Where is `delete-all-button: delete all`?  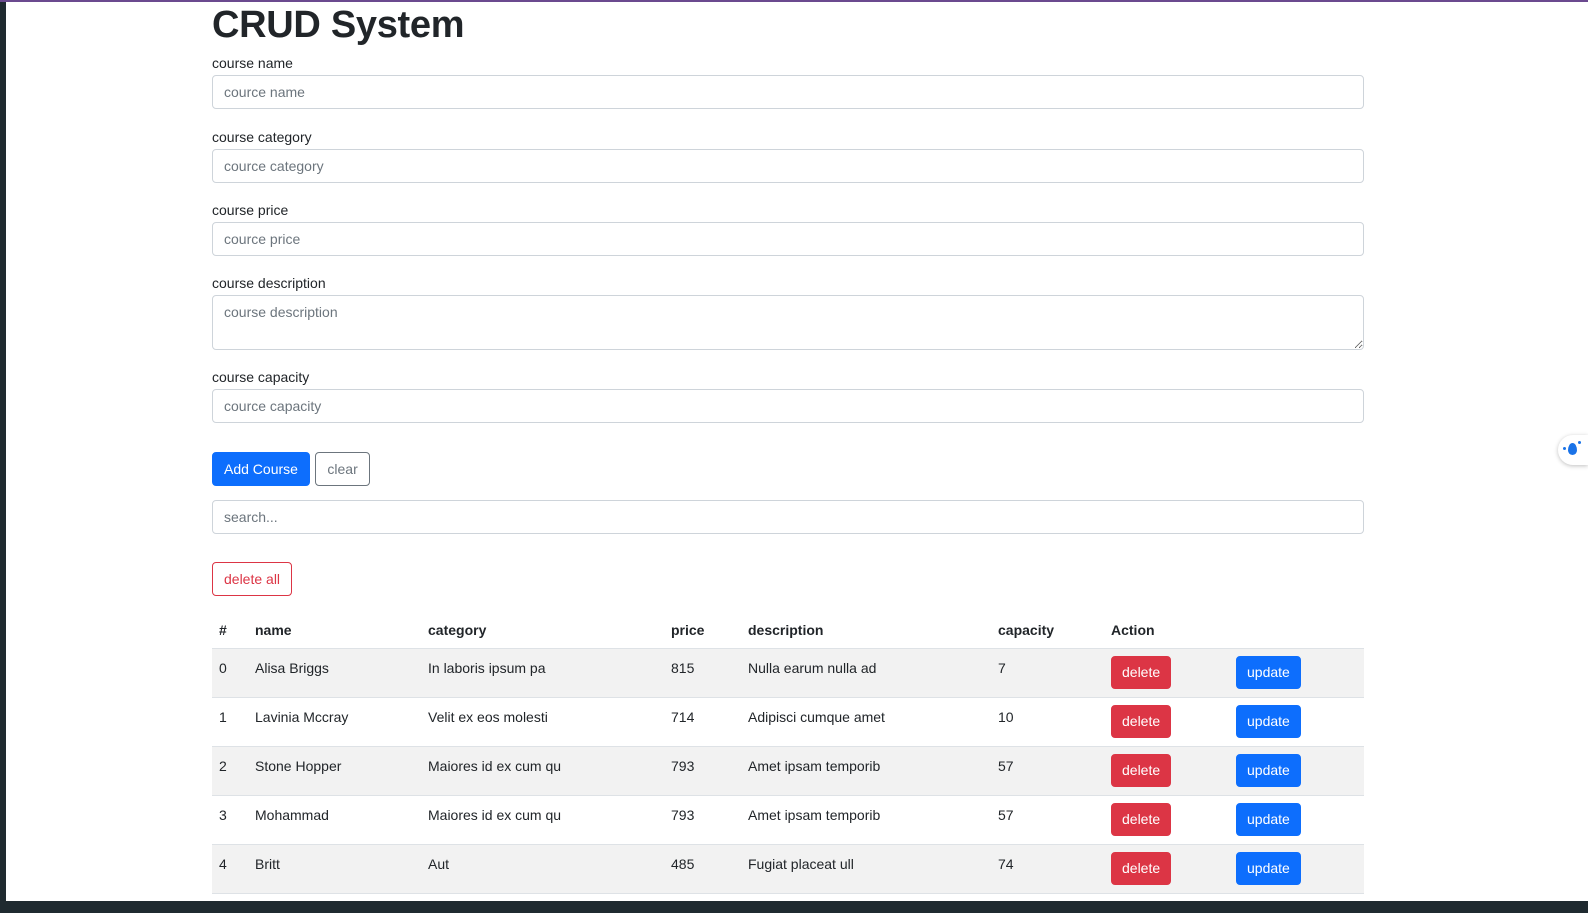
delete-all-button: delete all is located at coordinates (252, 579).